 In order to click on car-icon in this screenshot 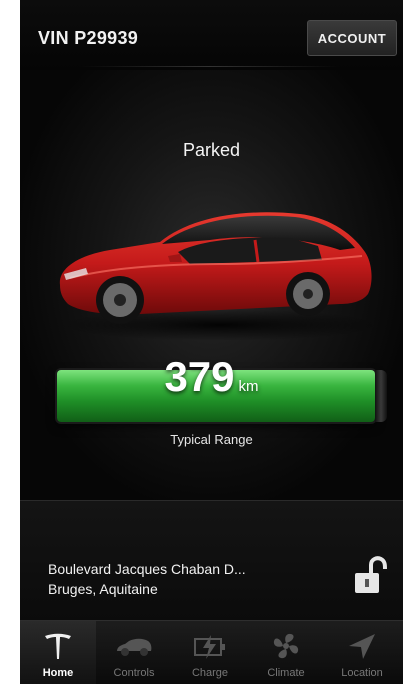, I will do `click(134, 647)`.